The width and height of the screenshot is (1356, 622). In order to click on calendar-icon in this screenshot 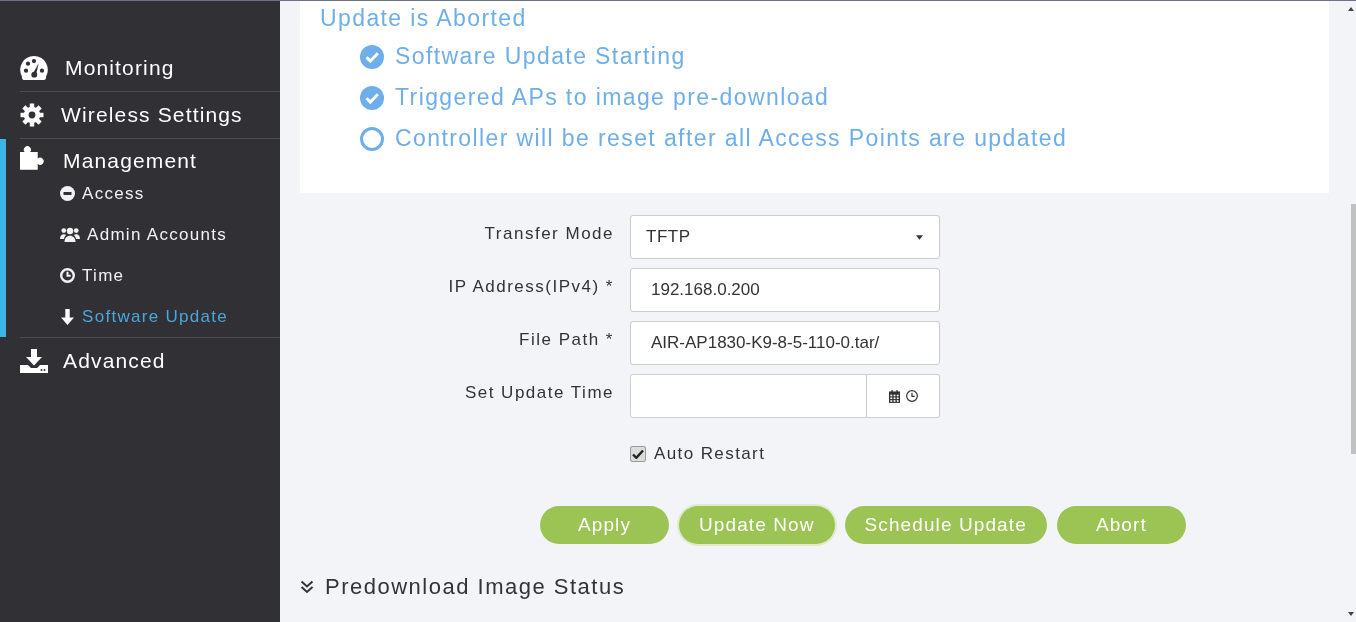, I will do `click(894, 396)`.